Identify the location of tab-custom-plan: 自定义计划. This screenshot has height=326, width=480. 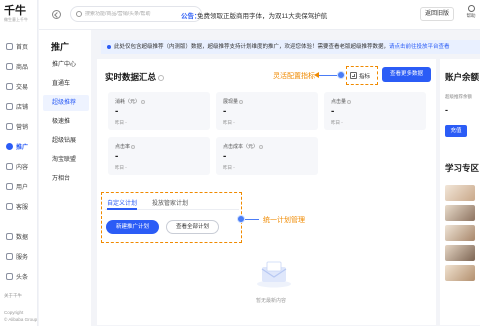
(122, 202).